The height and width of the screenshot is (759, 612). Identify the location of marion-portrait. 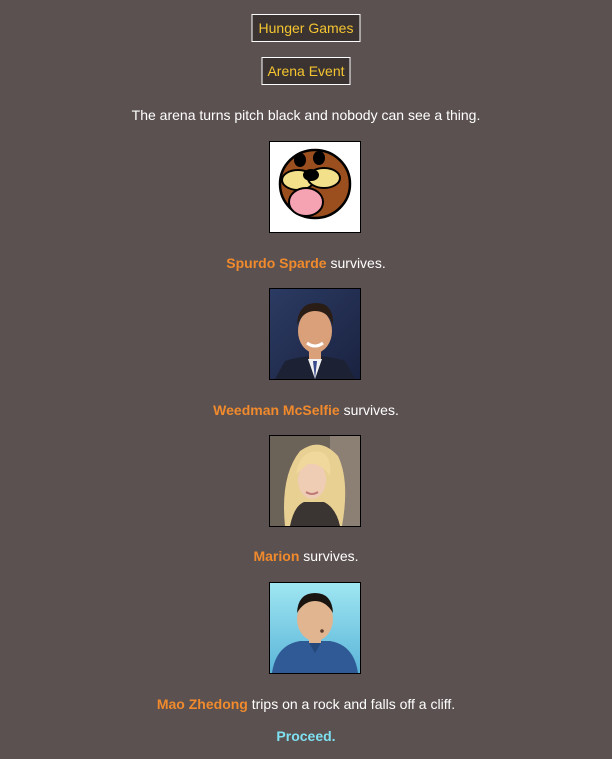
(315, 481).